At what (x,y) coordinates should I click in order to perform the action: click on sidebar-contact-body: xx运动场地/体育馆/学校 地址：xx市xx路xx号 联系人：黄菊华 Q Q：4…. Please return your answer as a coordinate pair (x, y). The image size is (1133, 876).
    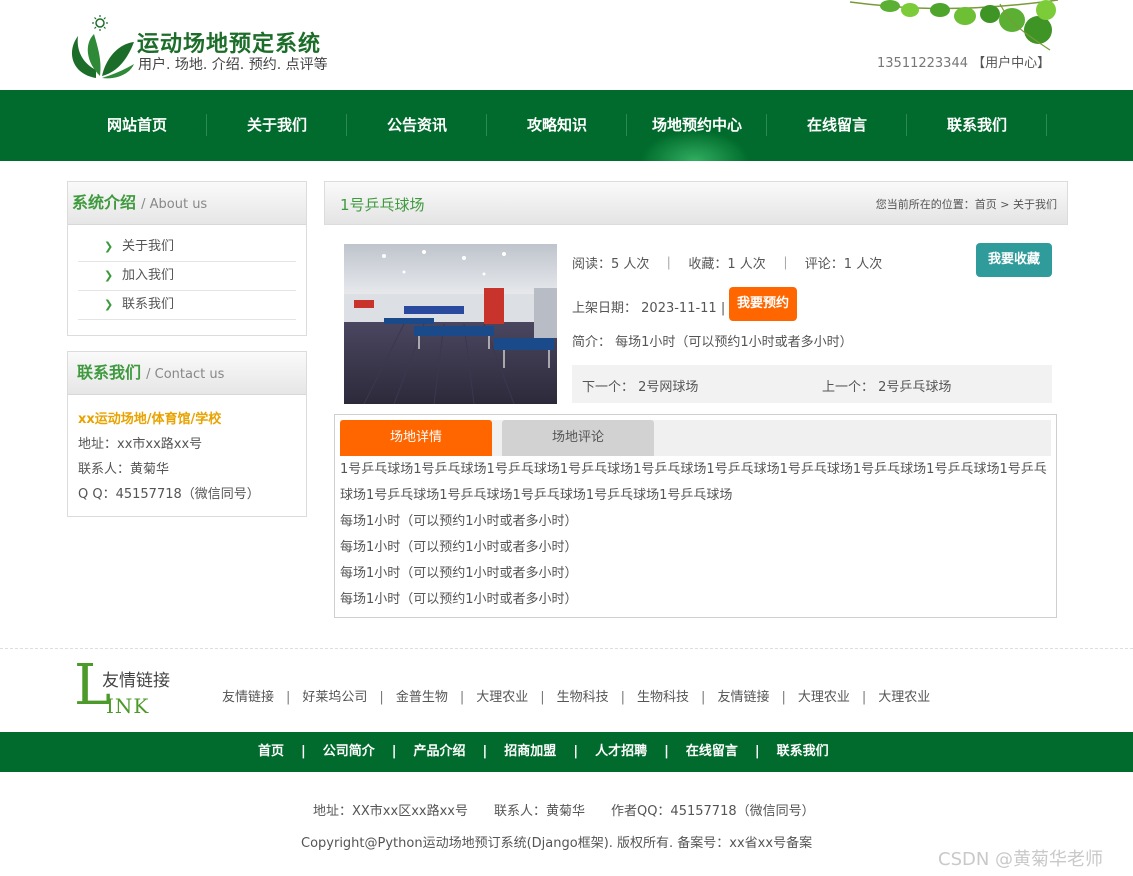
    Looking at the image, I should click on (187, 453).